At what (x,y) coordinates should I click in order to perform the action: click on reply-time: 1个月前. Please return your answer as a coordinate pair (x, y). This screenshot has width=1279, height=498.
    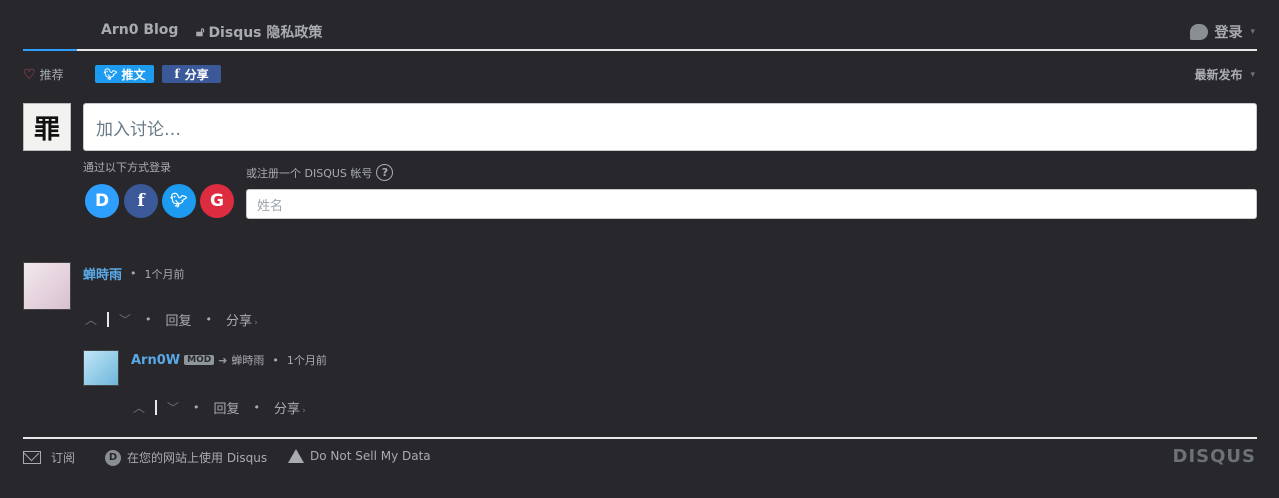
    Looking at the image, I should click on (307, 360).